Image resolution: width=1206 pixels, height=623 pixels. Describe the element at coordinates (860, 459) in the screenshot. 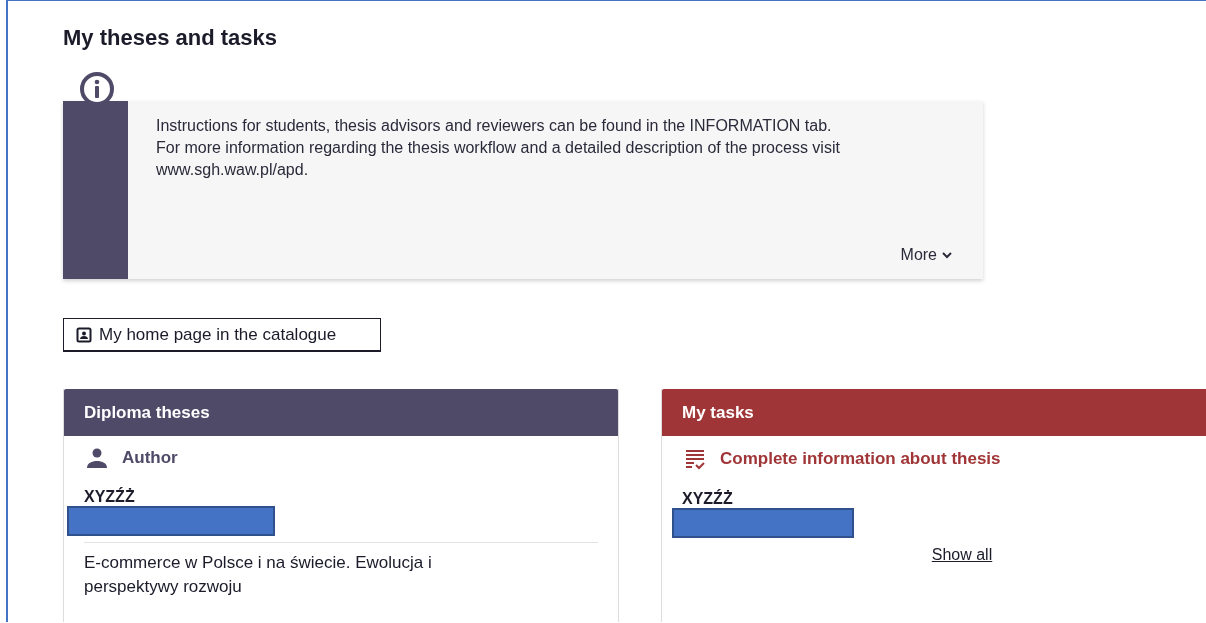

I see `task-link: Complete information about thesis` at that location.